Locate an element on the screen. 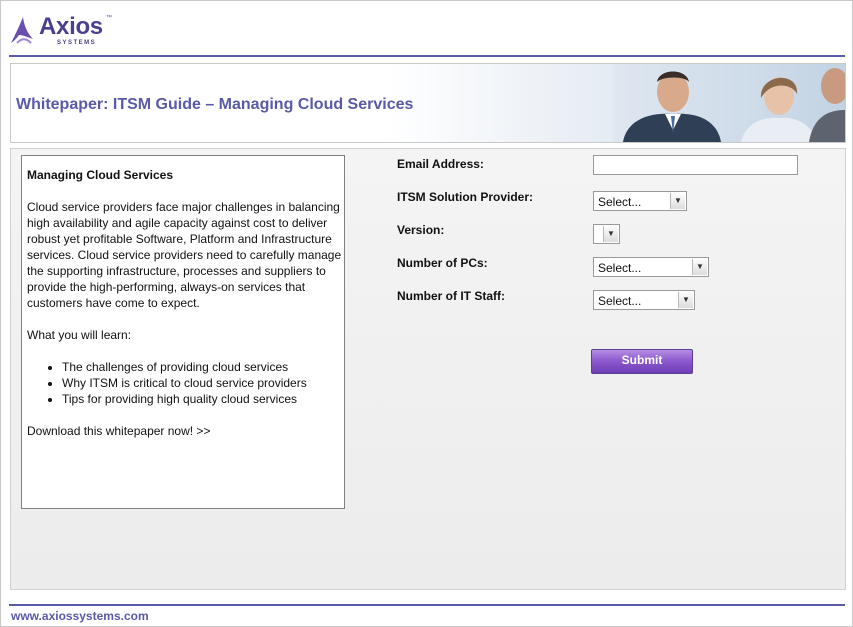 The width and height of the screenshot is (853, 627). summary-title: Managing Cloud Services is located at coordinates (100, 175).